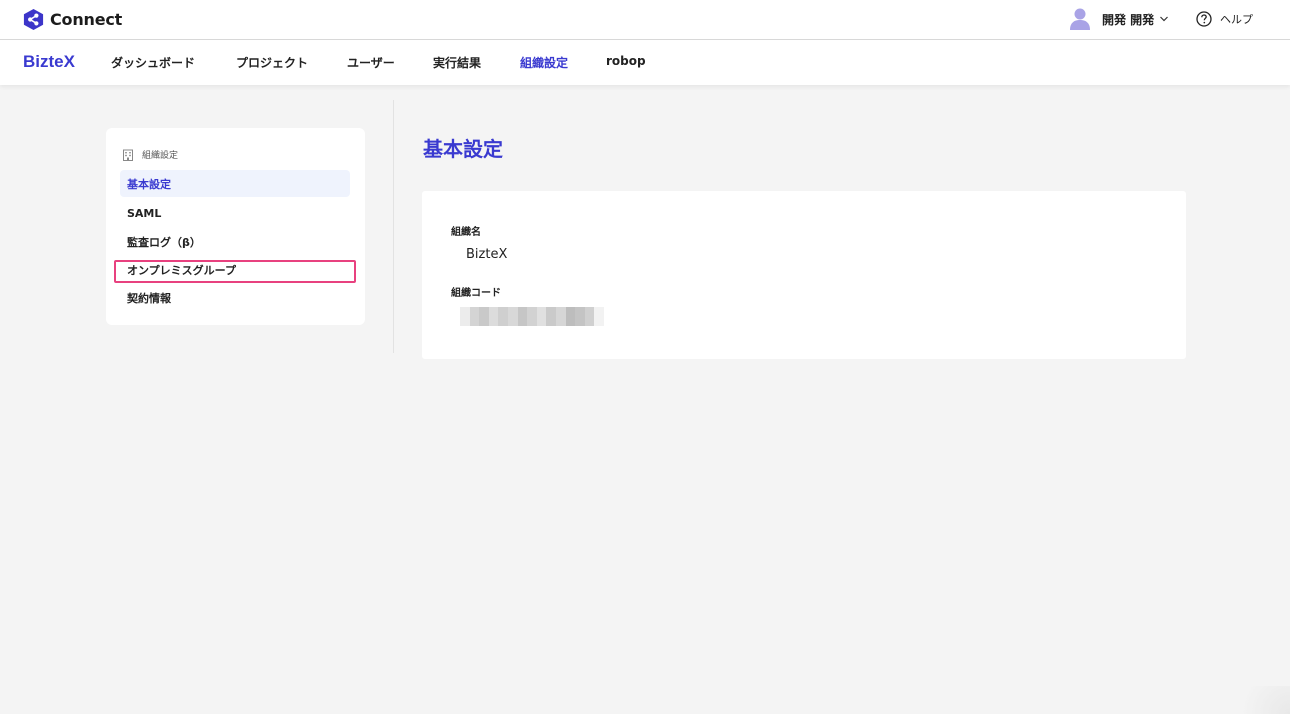 This screenshot has width=1290, height=714. I want to click on app-logo: Connect, so click(72, 19).